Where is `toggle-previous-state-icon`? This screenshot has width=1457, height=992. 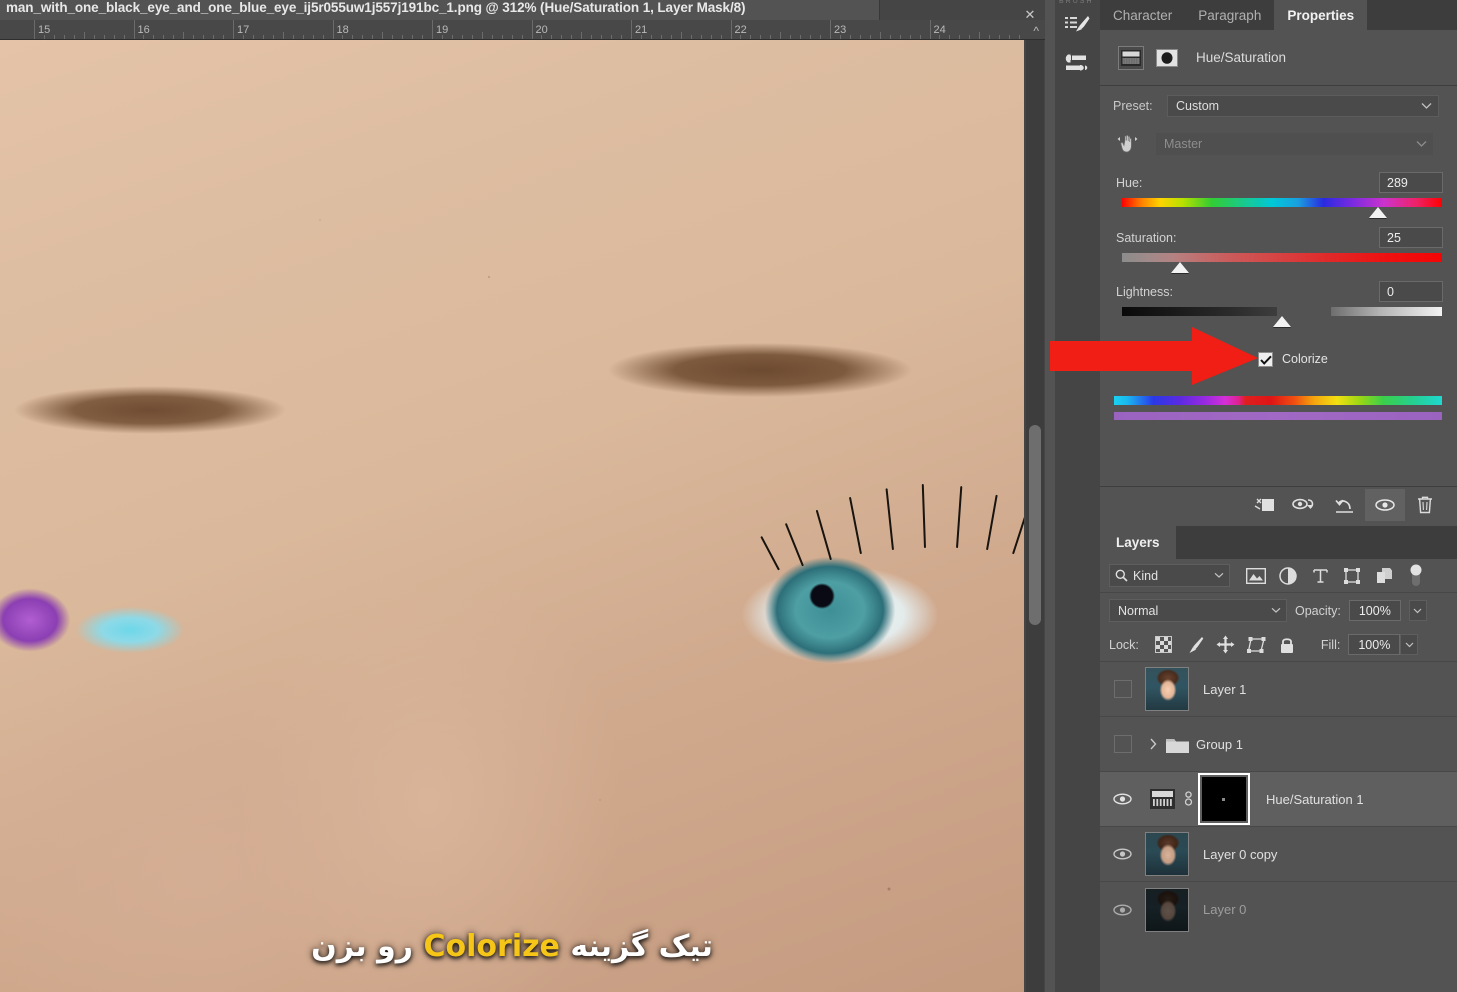
toggle-previous-state-icon is located at coordinates (1305, 505).